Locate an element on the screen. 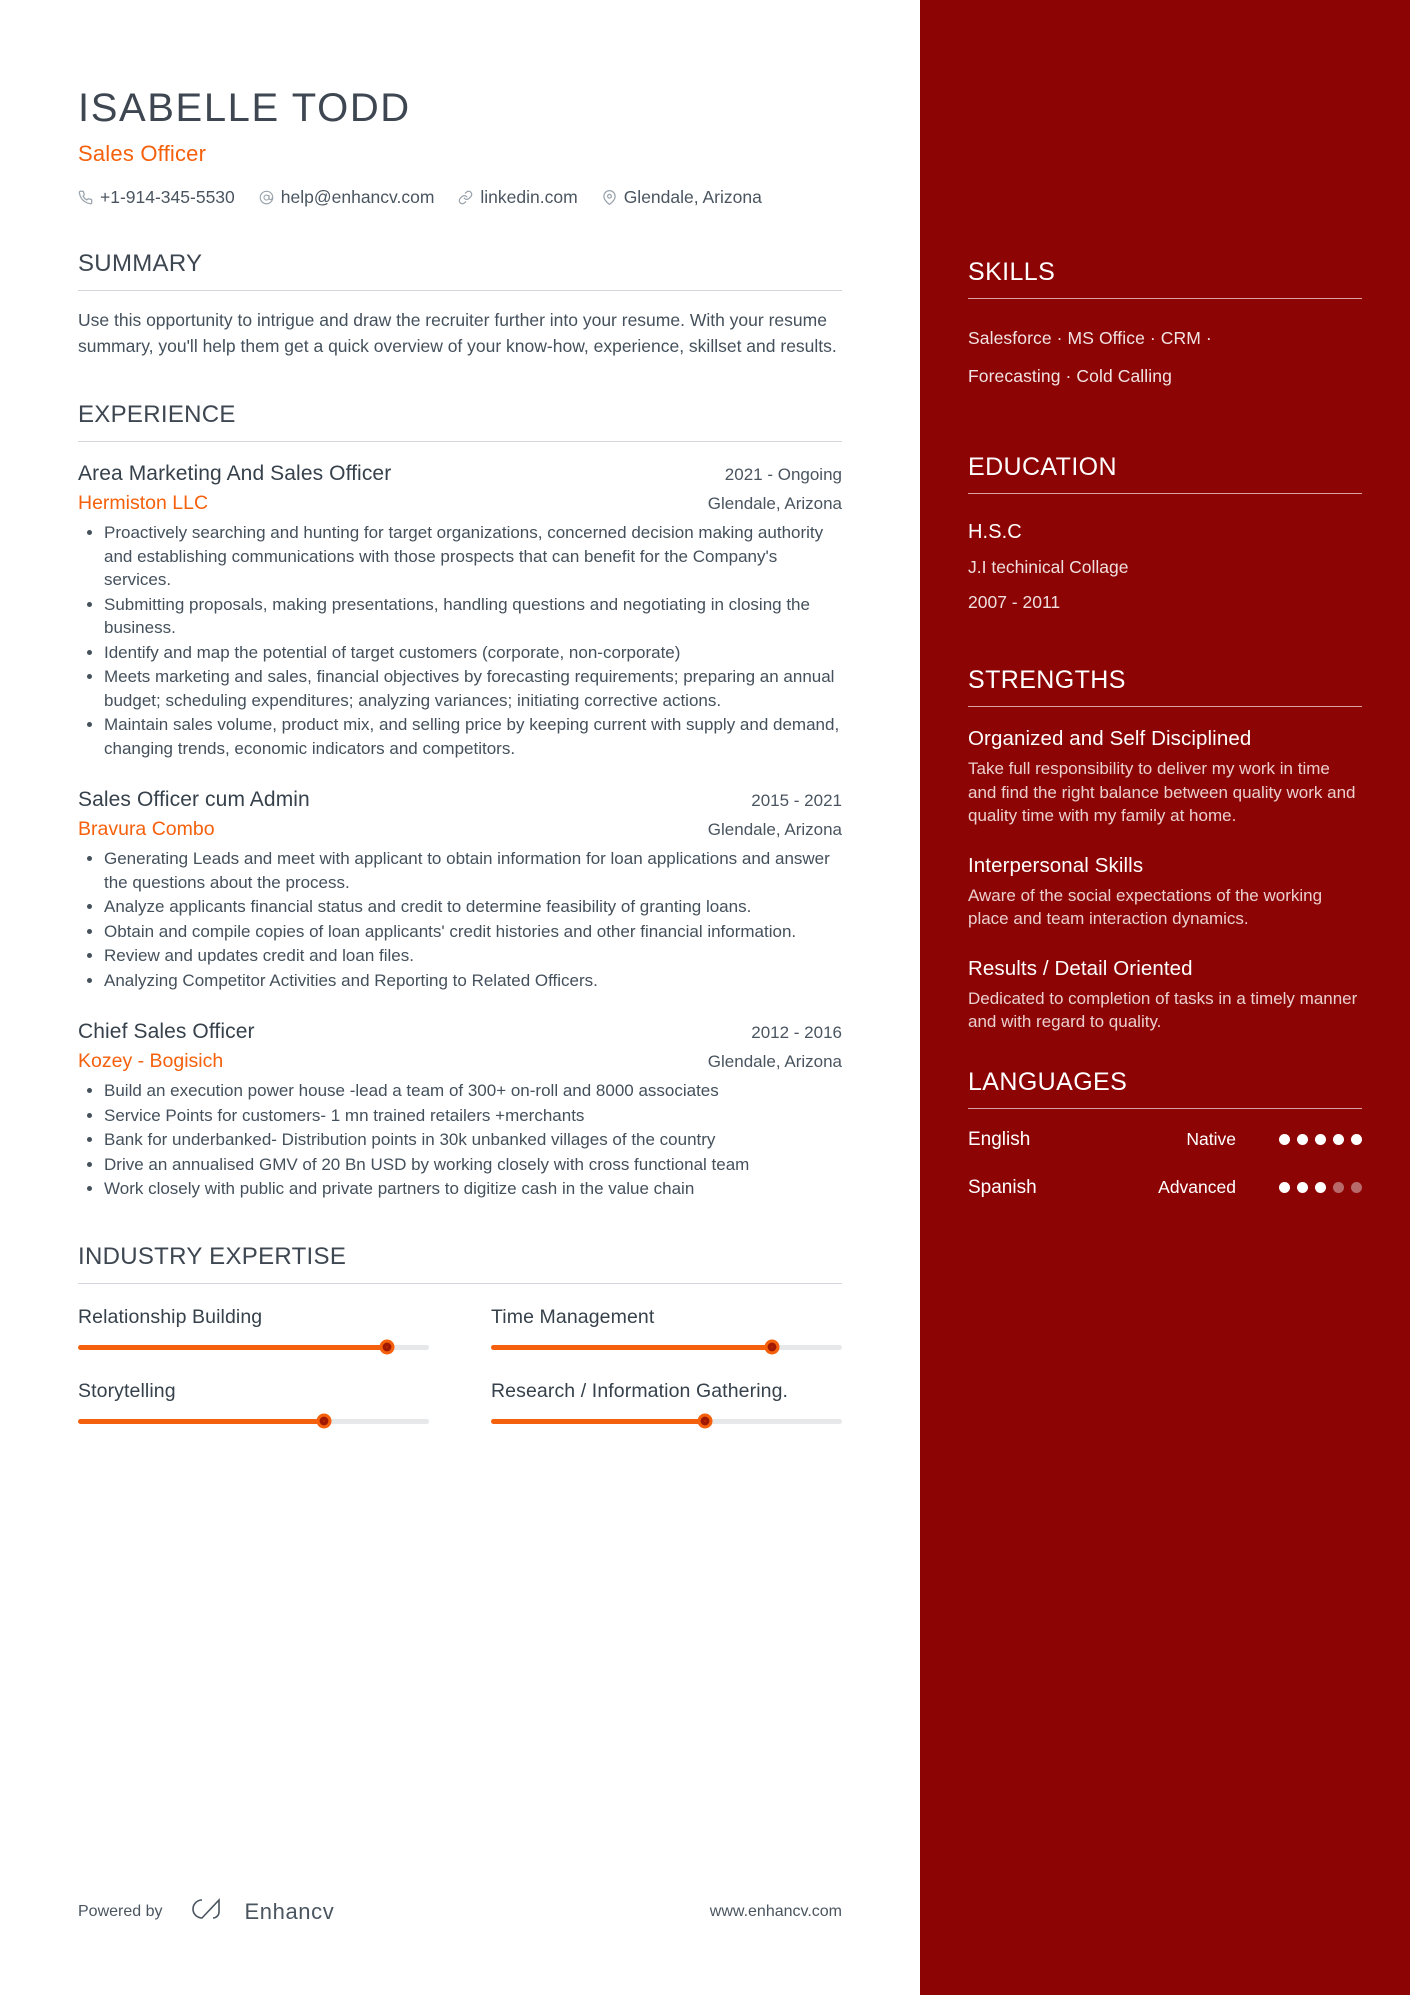 The height and width of the screenshot is (1995, 1410). contact-phone: +1-914-345-5530 is located at coordinates (156, 197).